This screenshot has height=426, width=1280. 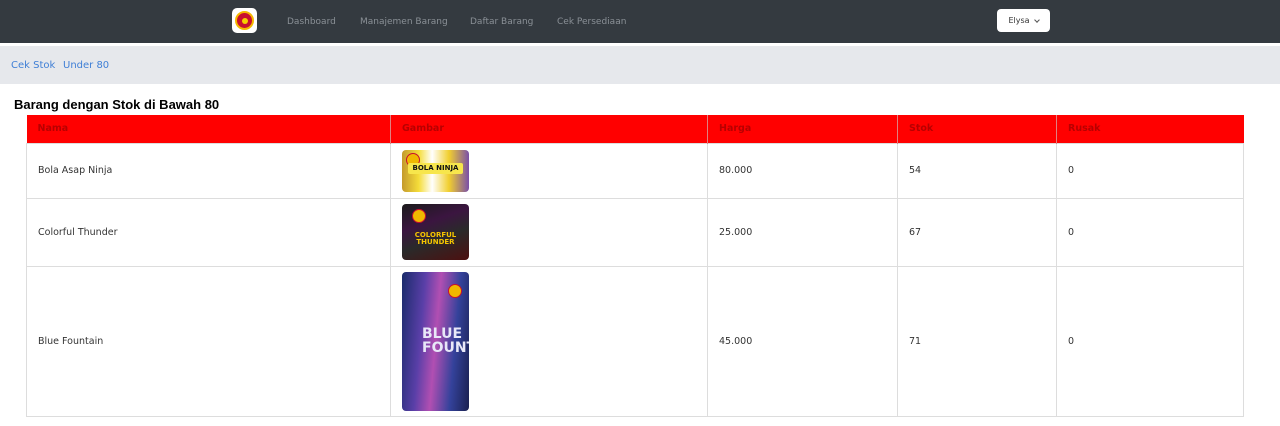 What do you see at coordinates (1150, 129) in the screenshot?
I see `column-header-rusak: Rusak` at bounding box center [1150, 129].